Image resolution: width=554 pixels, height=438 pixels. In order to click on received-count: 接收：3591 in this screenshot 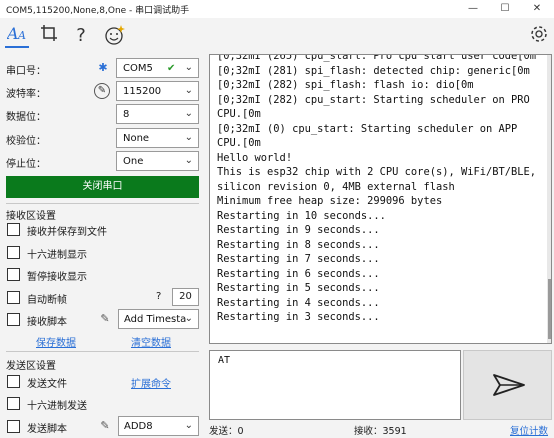, I will do `click(380, 431)`.